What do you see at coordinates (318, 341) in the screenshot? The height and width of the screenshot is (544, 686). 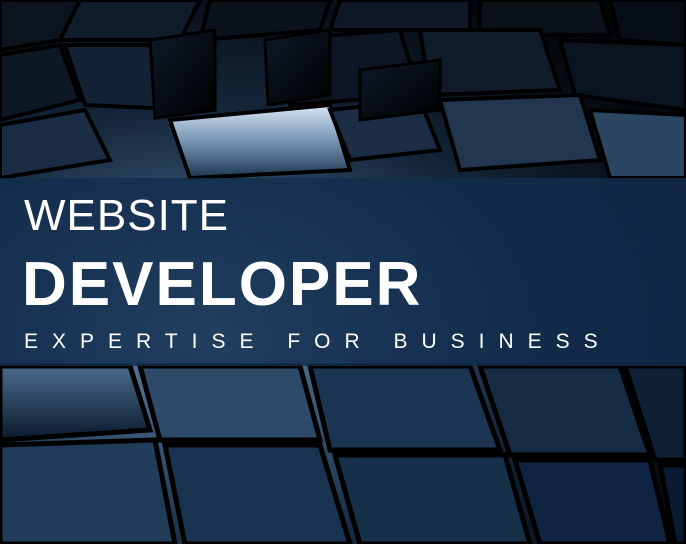 I see `tagline: EXPERTISE FOR BUSINESS` at bounding box center [318, 341].